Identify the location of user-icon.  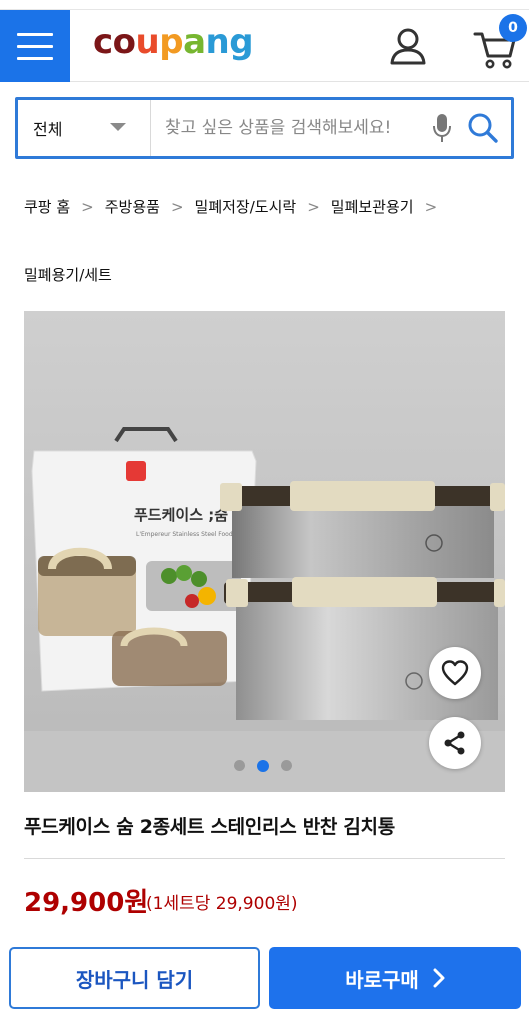
(408, 46).